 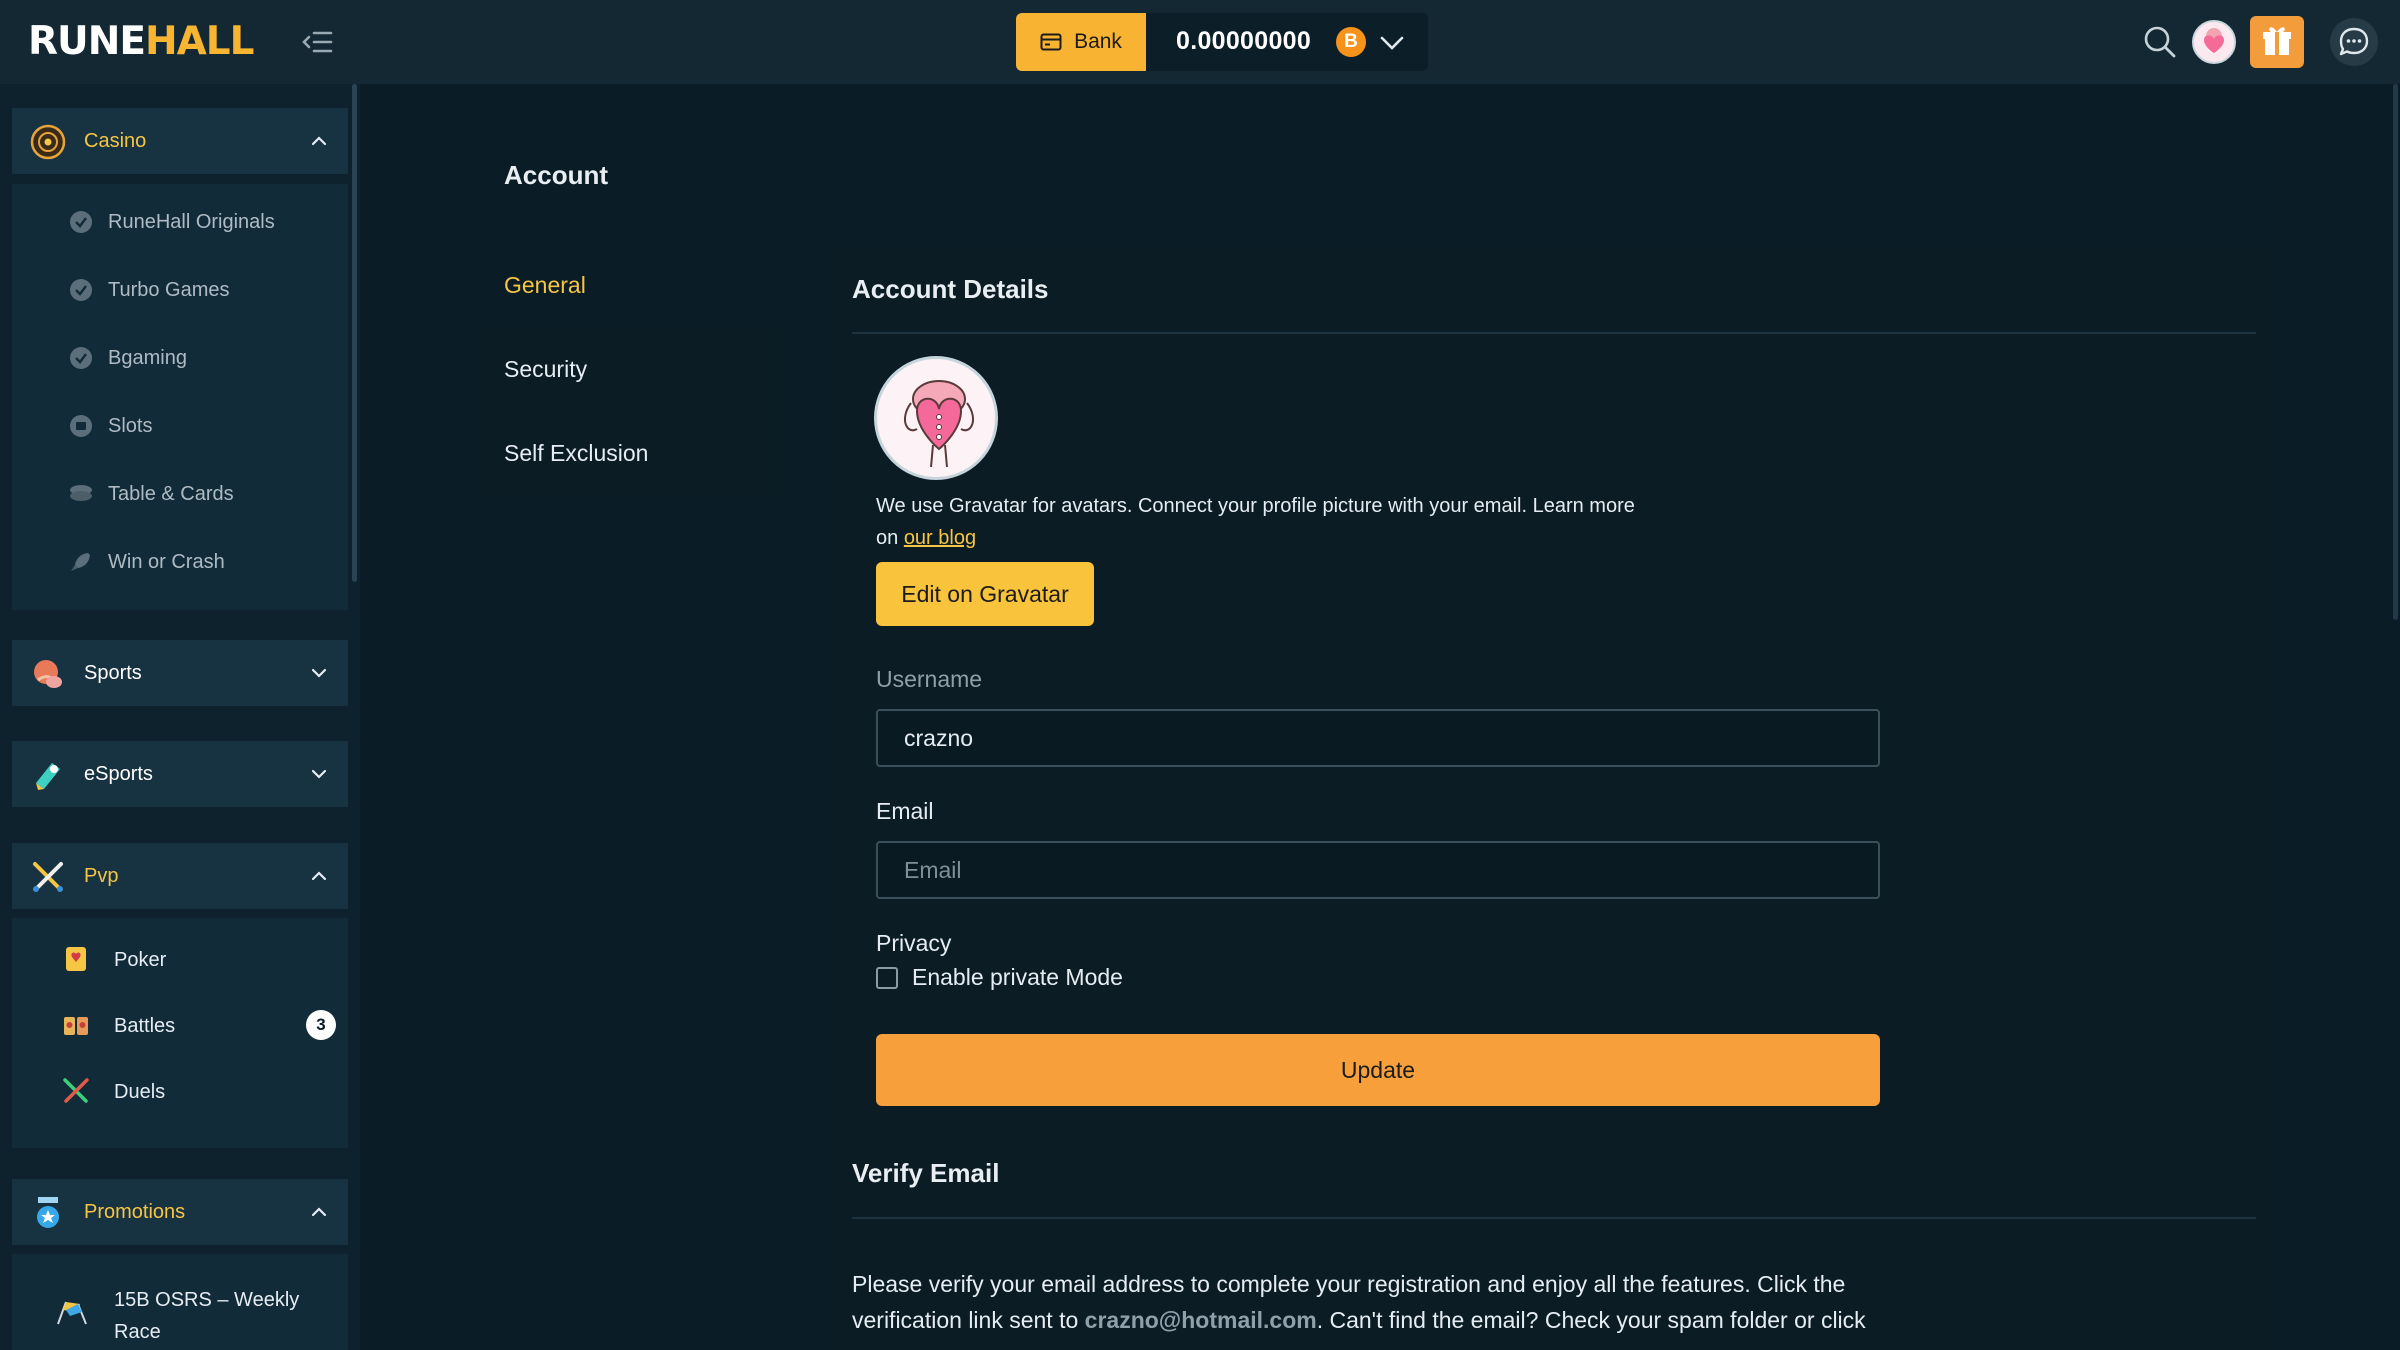 I want to click on account-details-heading: Account Details, so click(x=950, y=289).